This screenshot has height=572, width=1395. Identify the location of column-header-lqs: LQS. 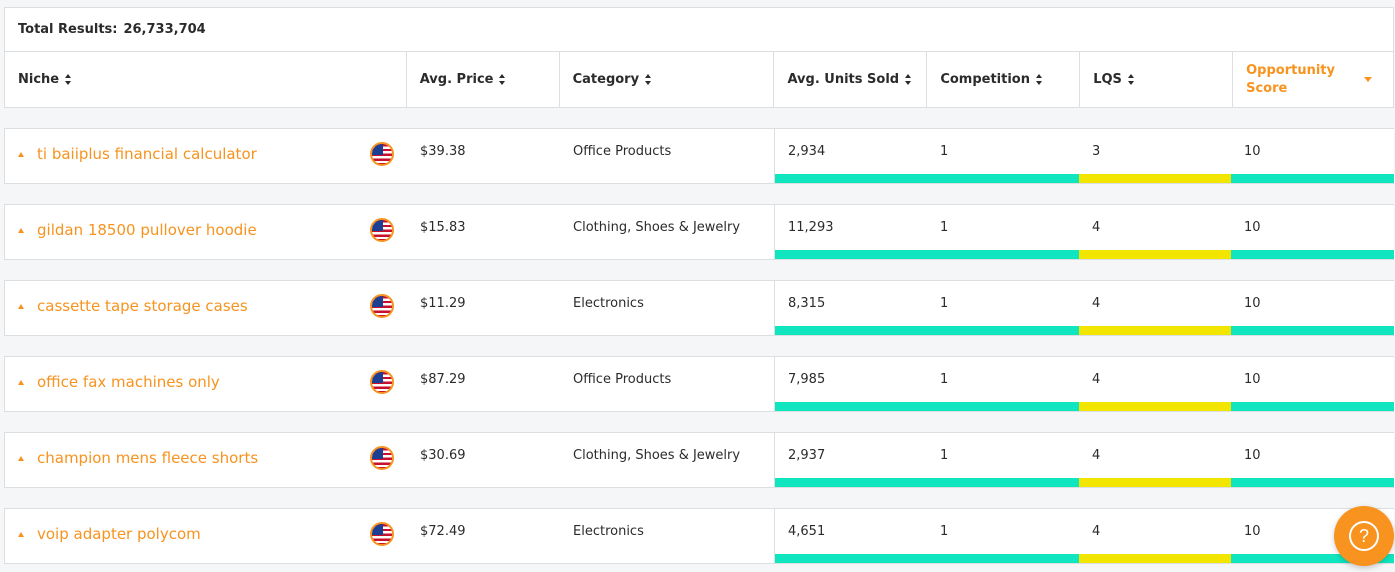
(1157, 79).